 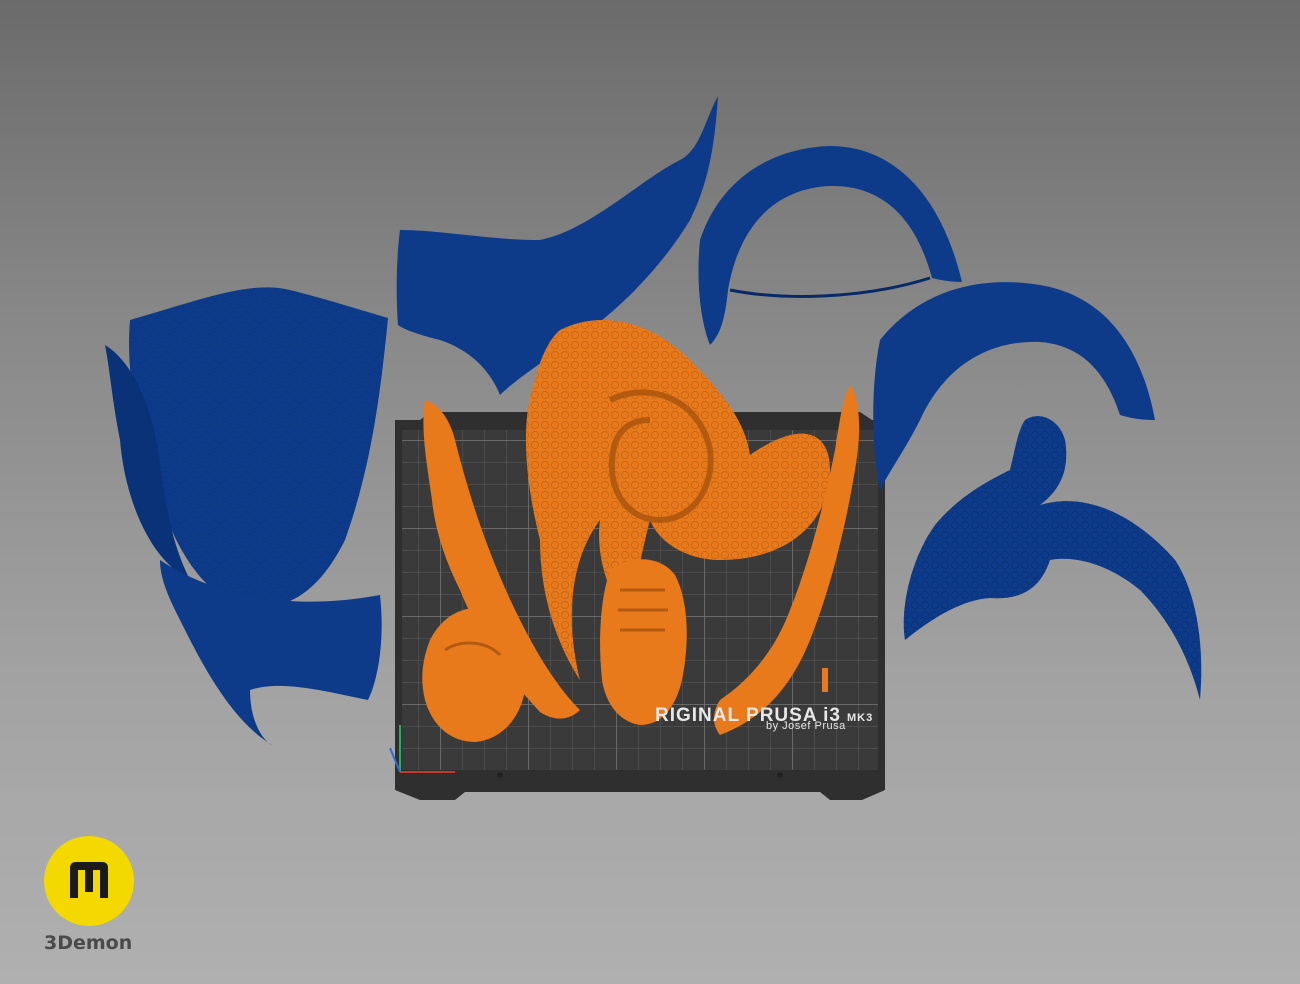 I want to click on bed-subtitle: by Josef Prusa, so click(x=806, y=726).